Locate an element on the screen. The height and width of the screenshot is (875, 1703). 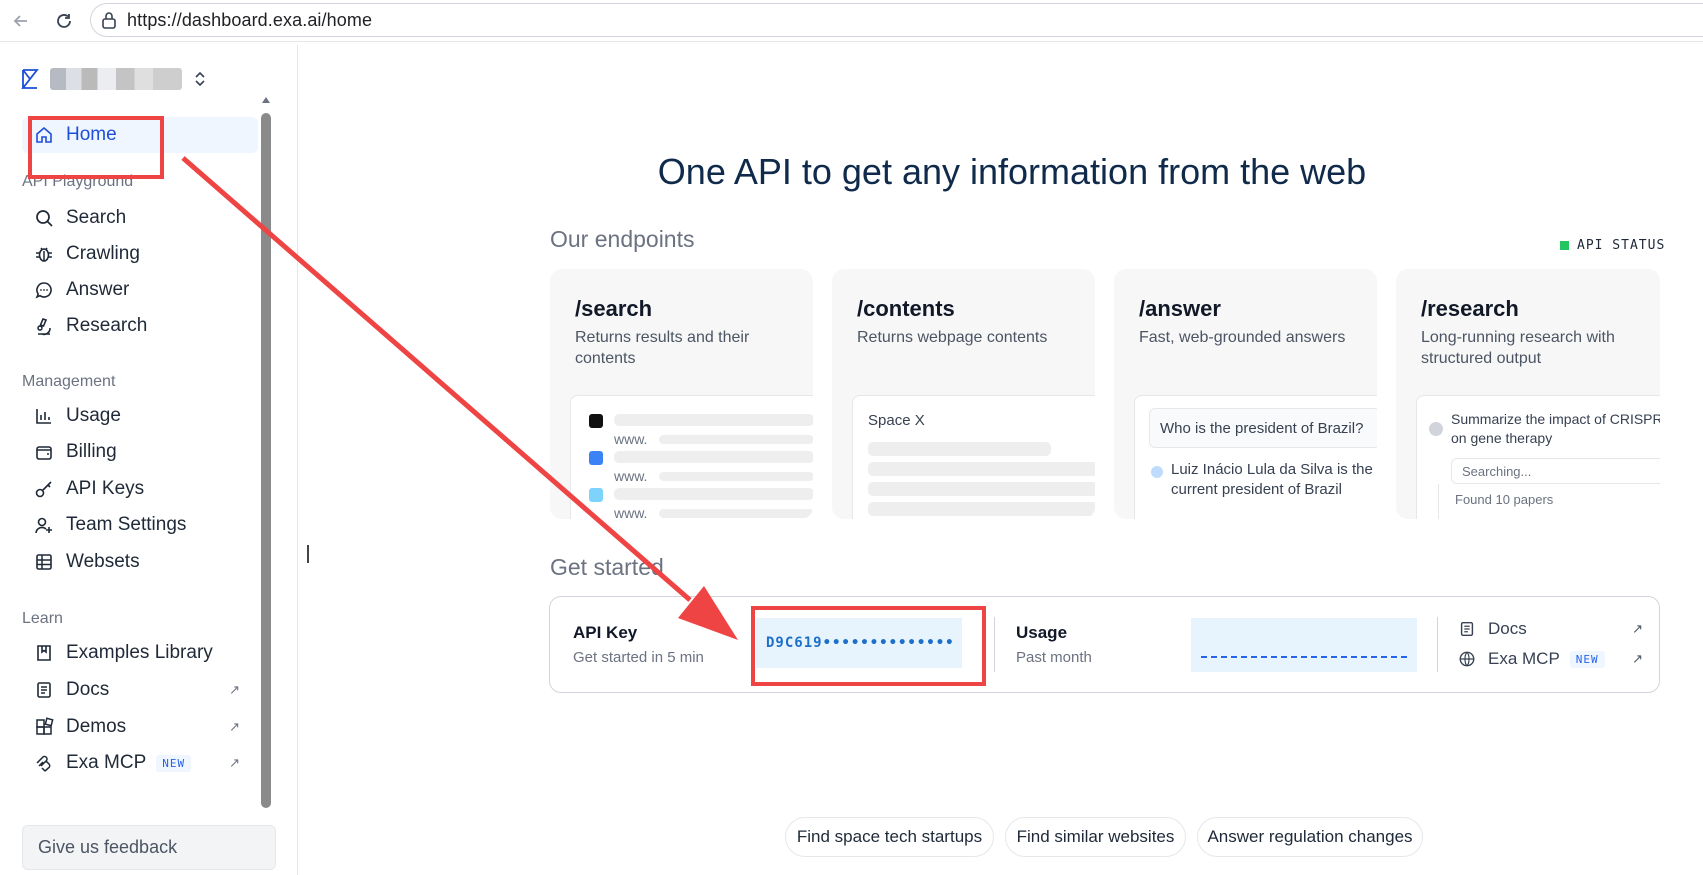
docs-link: Docs ↗ is located at coordinates (1550, 629).